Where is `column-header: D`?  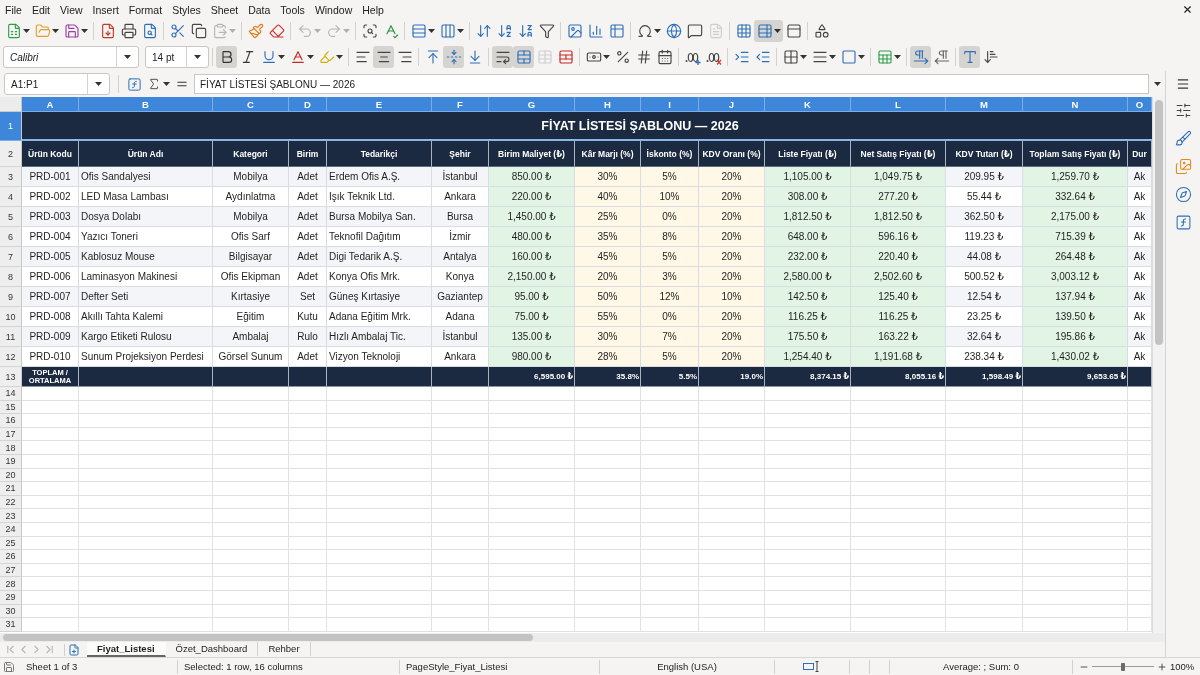 column-header: D is located at coordinates (308, 104).